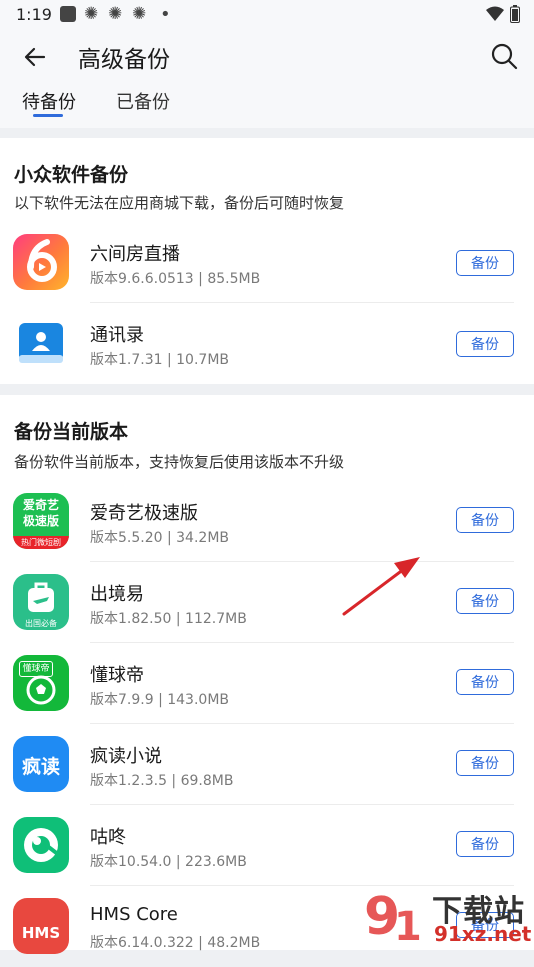 The width and height of the screenshot is (534, 967). What do you see at coordinates (135, 254) in the screenshot?
I see `app-name: 六间房直播` at bounding box center [135, 254].